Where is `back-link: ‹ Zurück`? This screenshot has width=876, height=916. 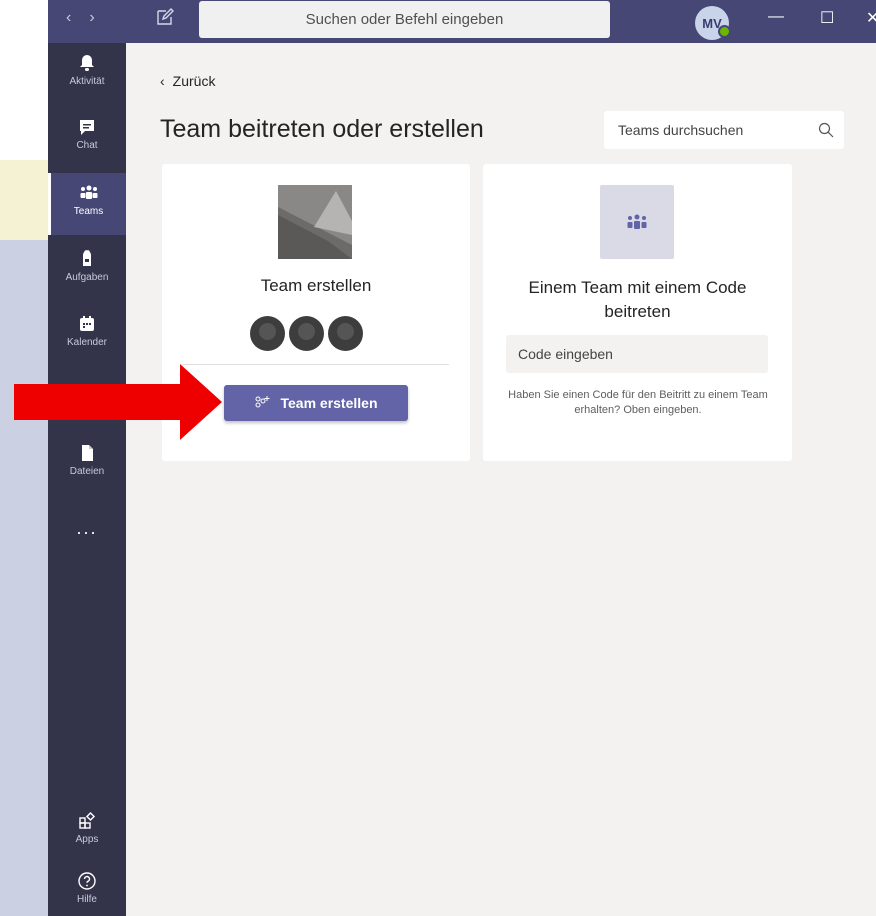 back-link: ‹ Zurück is located at coordinates (187, 81).